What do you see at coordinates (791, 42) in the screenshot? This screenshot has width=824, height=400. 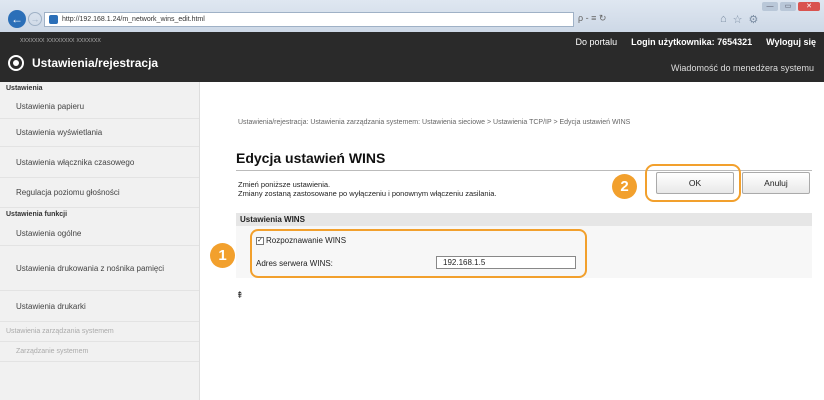 I see `logout-link: Wyloguj się` at bounding box center [791, 42].